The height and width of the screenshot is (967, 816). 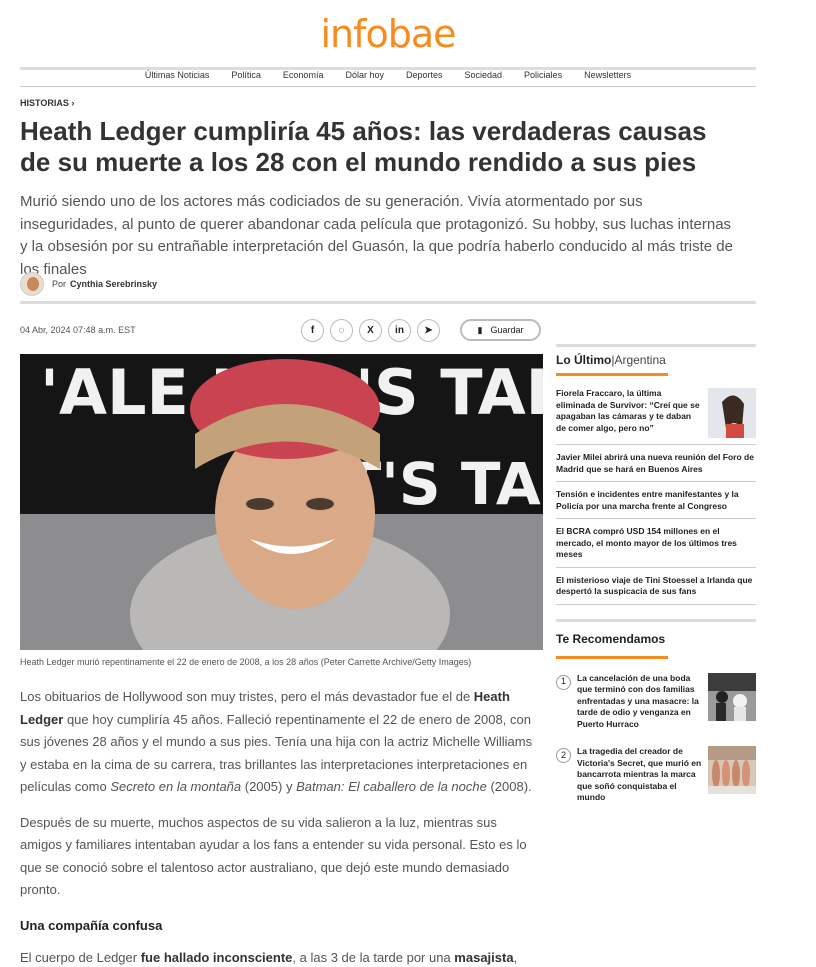 What do you see at coordinates (364, 78) in the screenshot?
I see `nav-item-dolar-hoy: Dólar hoy` at bounding box center [364, 78].